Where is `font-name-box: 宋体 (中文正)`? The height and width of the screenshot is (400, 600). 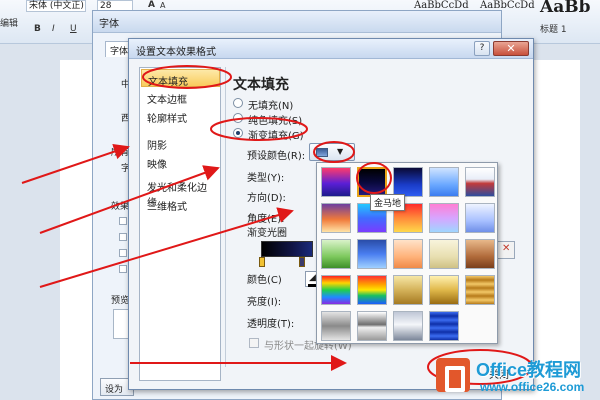 font-name-box: 宋体 (中文正) is located at coordinates (56, 6).